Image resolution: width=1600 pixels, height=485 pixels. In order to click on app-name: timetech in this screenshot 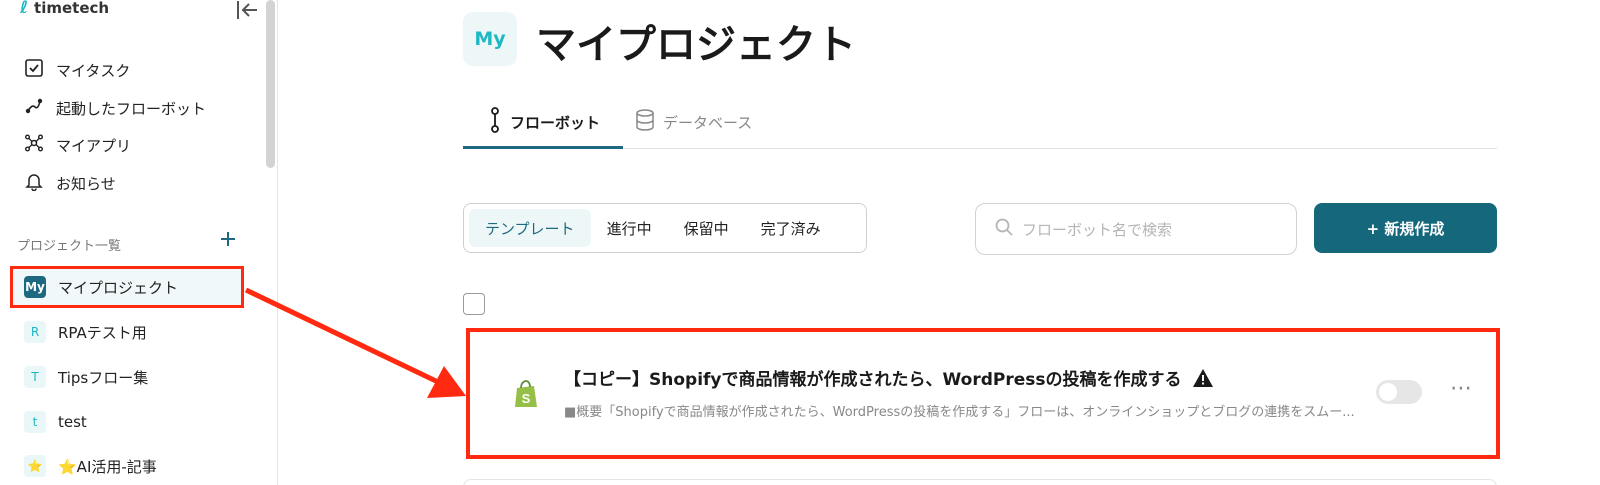, I will do `click(72, 8)`.